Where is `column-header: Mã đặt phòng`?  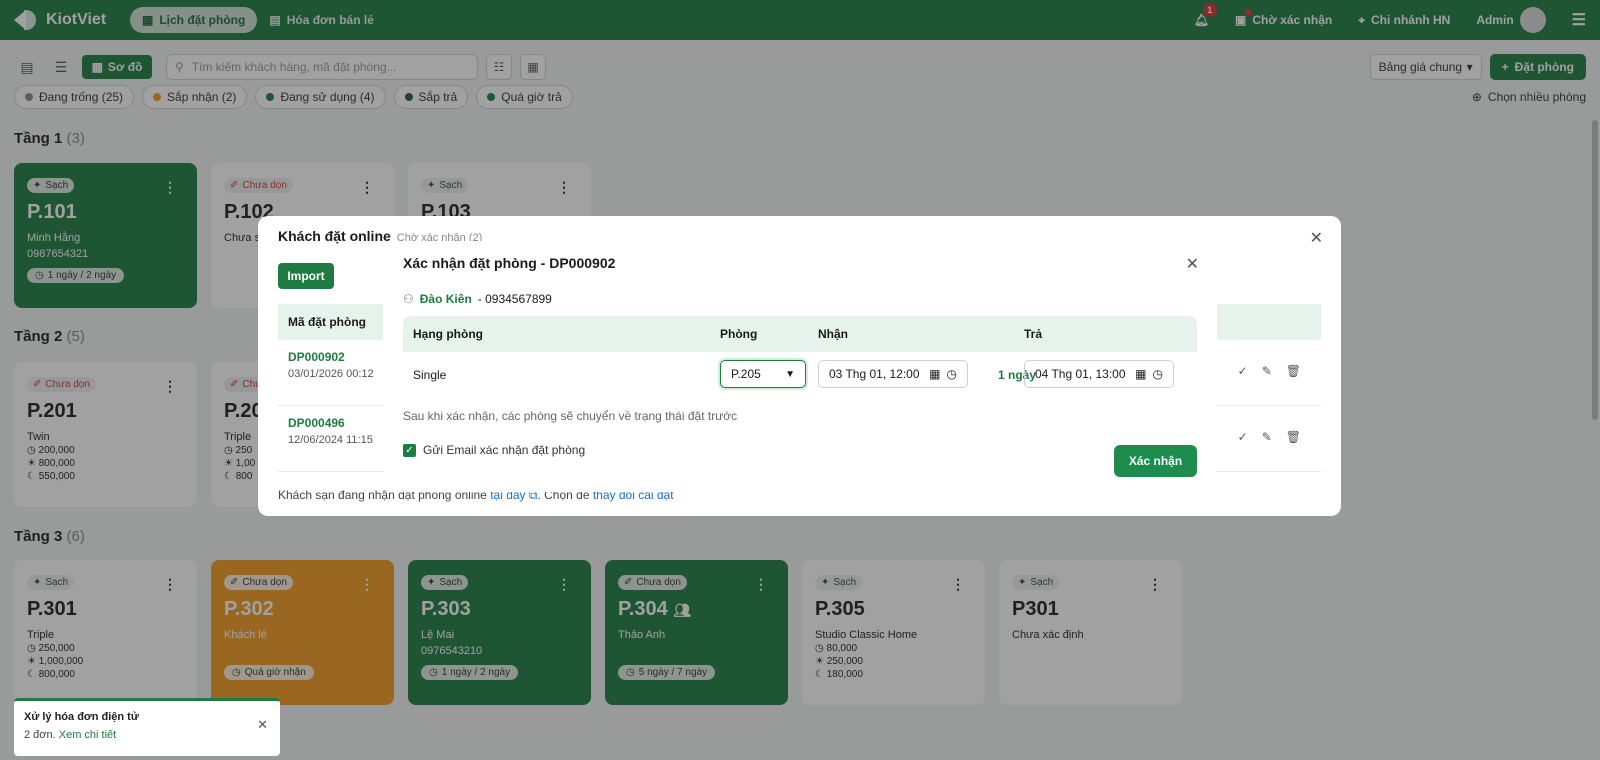
column-header: Mã đặt phòng is located at coordinates (327, 322).